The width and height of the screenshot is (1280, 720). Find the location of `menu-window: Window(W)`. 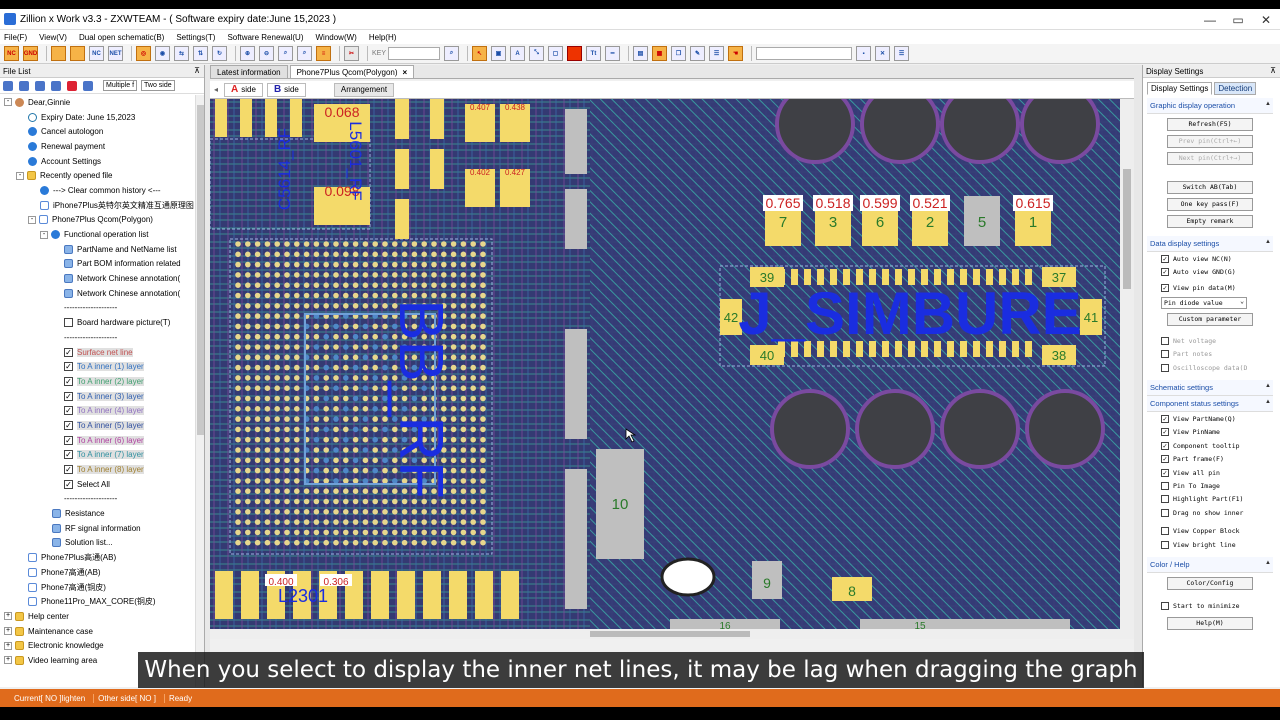

menu-window: Window(W) is located at coordinates (336, 37).